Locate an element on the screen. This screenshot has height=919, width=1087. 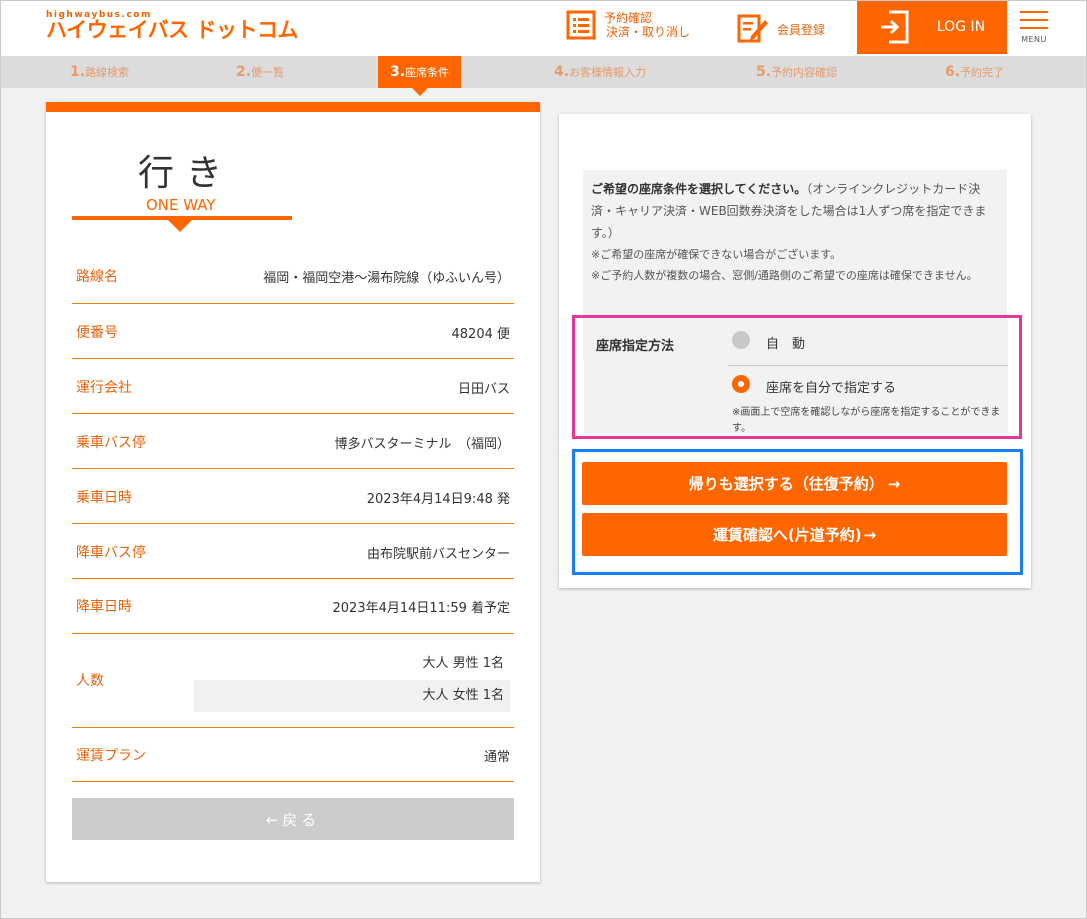
action-buttons-highlight: 帰りも選択する（往復予約） → 運賃確認へ(片道予約) → is located at coordinates (797, 512).